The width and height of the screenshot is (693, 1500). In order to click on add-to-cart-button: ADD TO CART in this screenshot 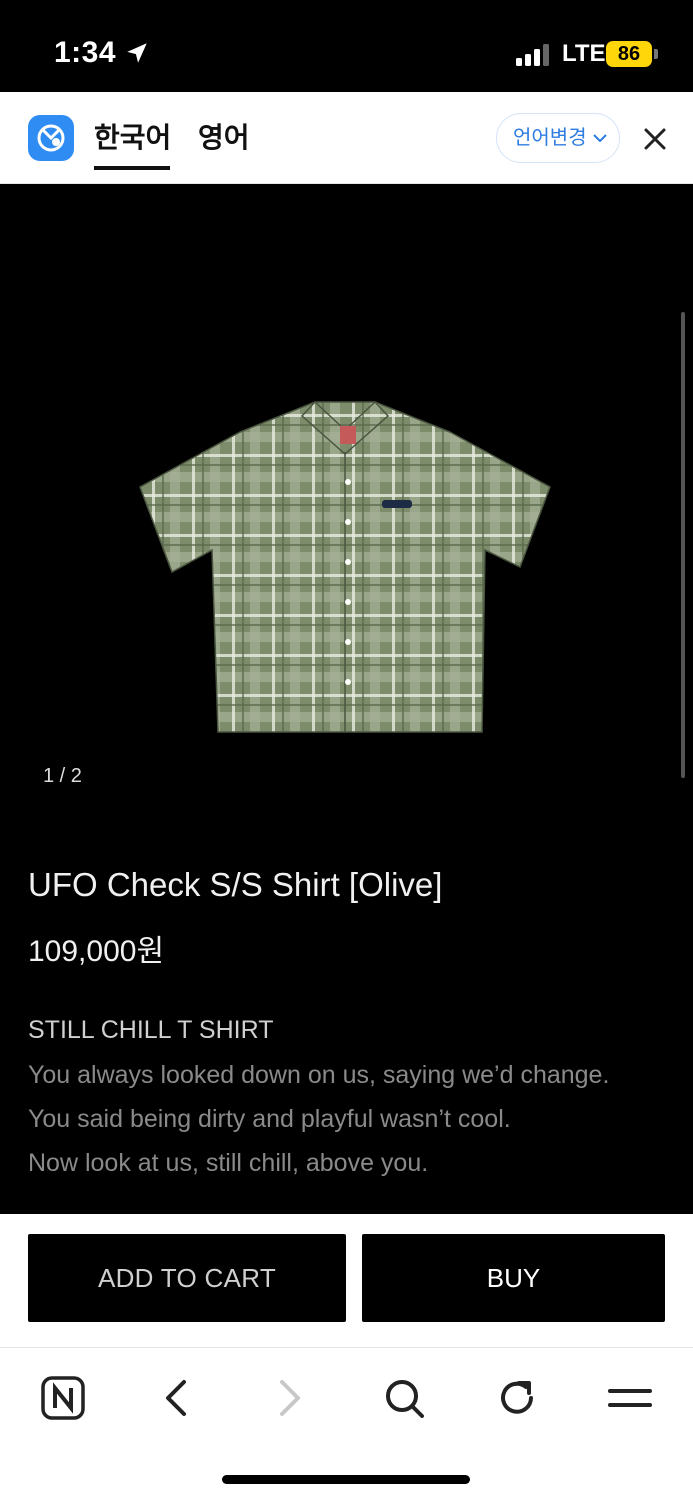, I will do `click(187, 1278)`.